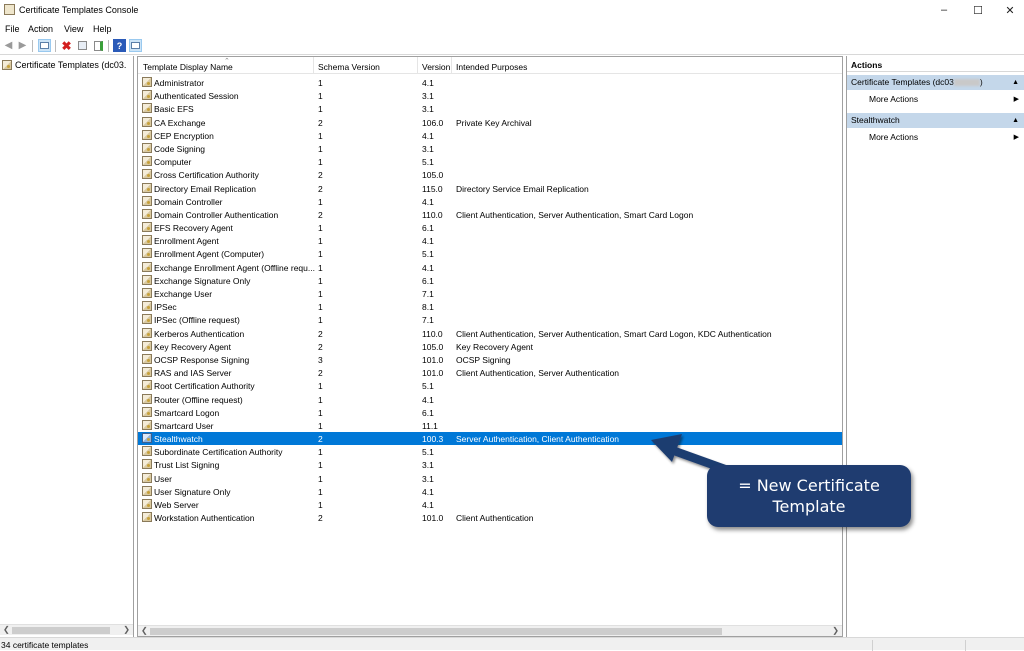 This screenshot has height=651, width=1024. Describe the element at coordinates (216, 214) in the screenshot. I see `cell-template-name: Domain Controller Authentication` at that location.